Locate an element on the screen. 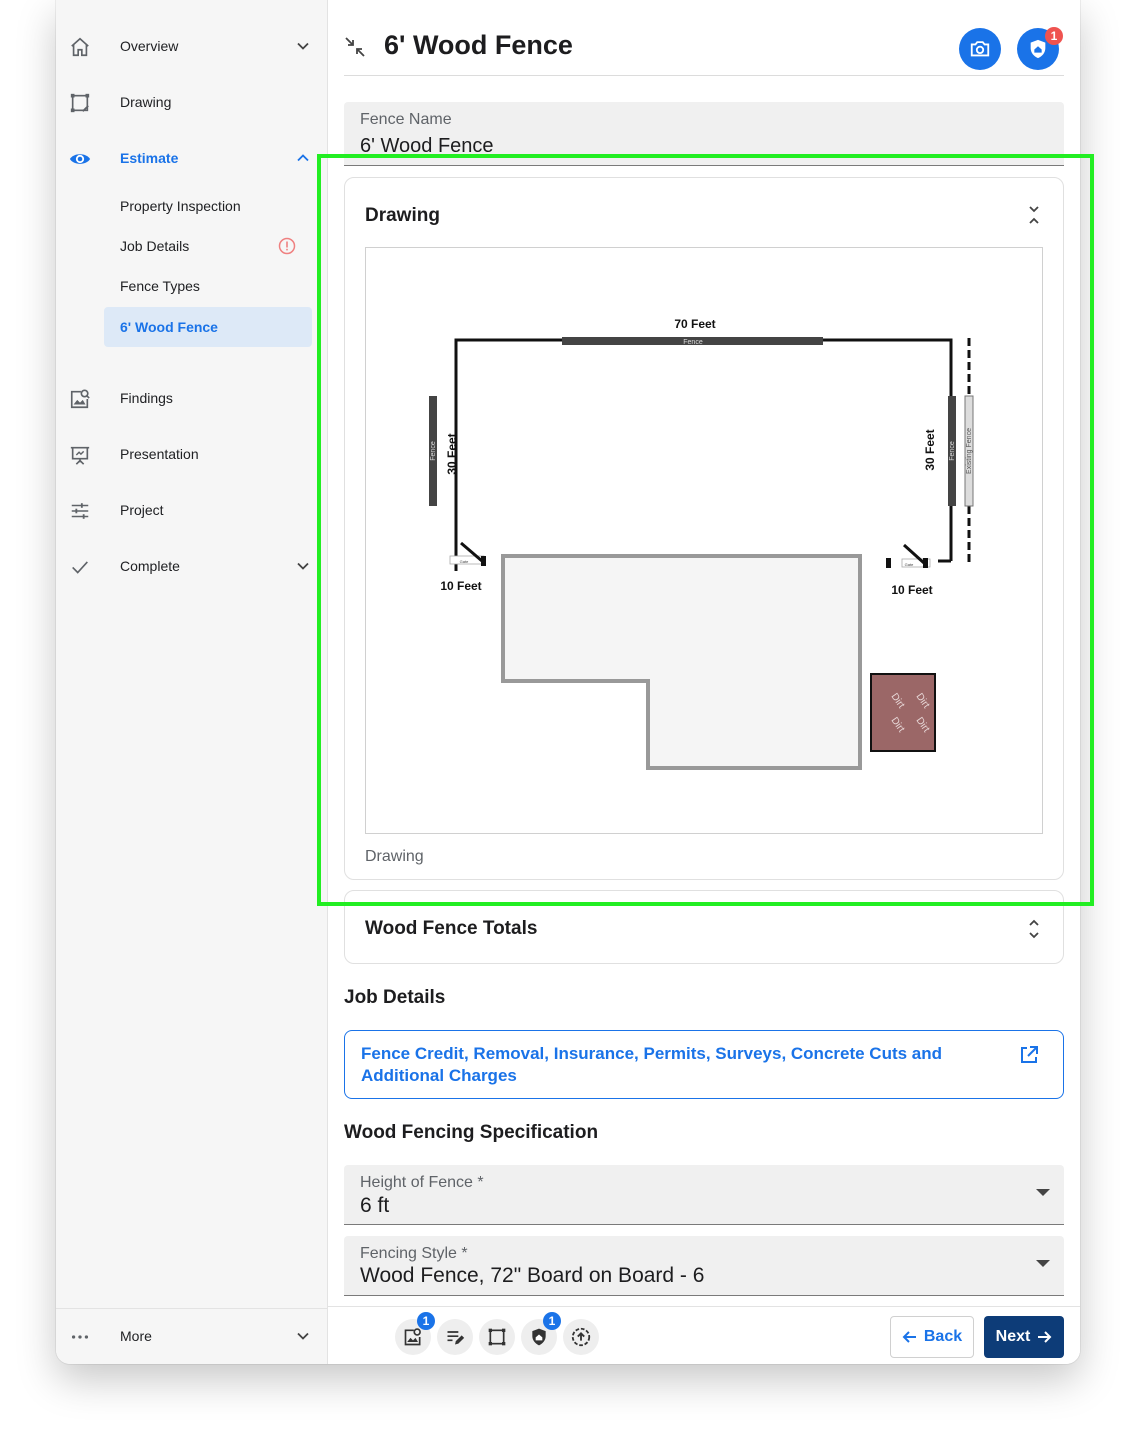 Image resolution: width=1136 pixels, height=1439 pixels. arrow-left-icon is located at coordinates (909, 1337).